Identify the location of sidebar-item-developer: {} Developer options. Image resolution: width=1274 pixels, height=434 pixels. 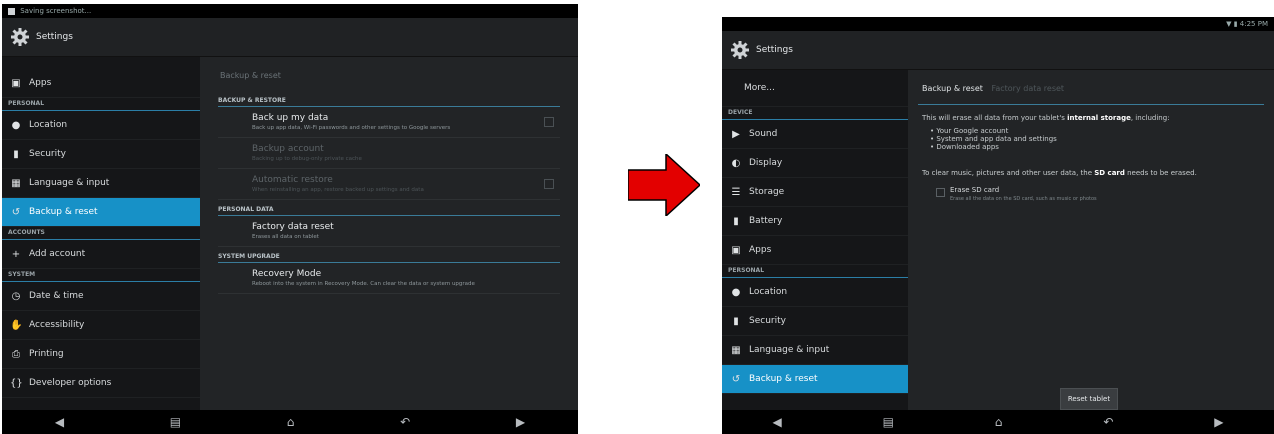
(101, 383).